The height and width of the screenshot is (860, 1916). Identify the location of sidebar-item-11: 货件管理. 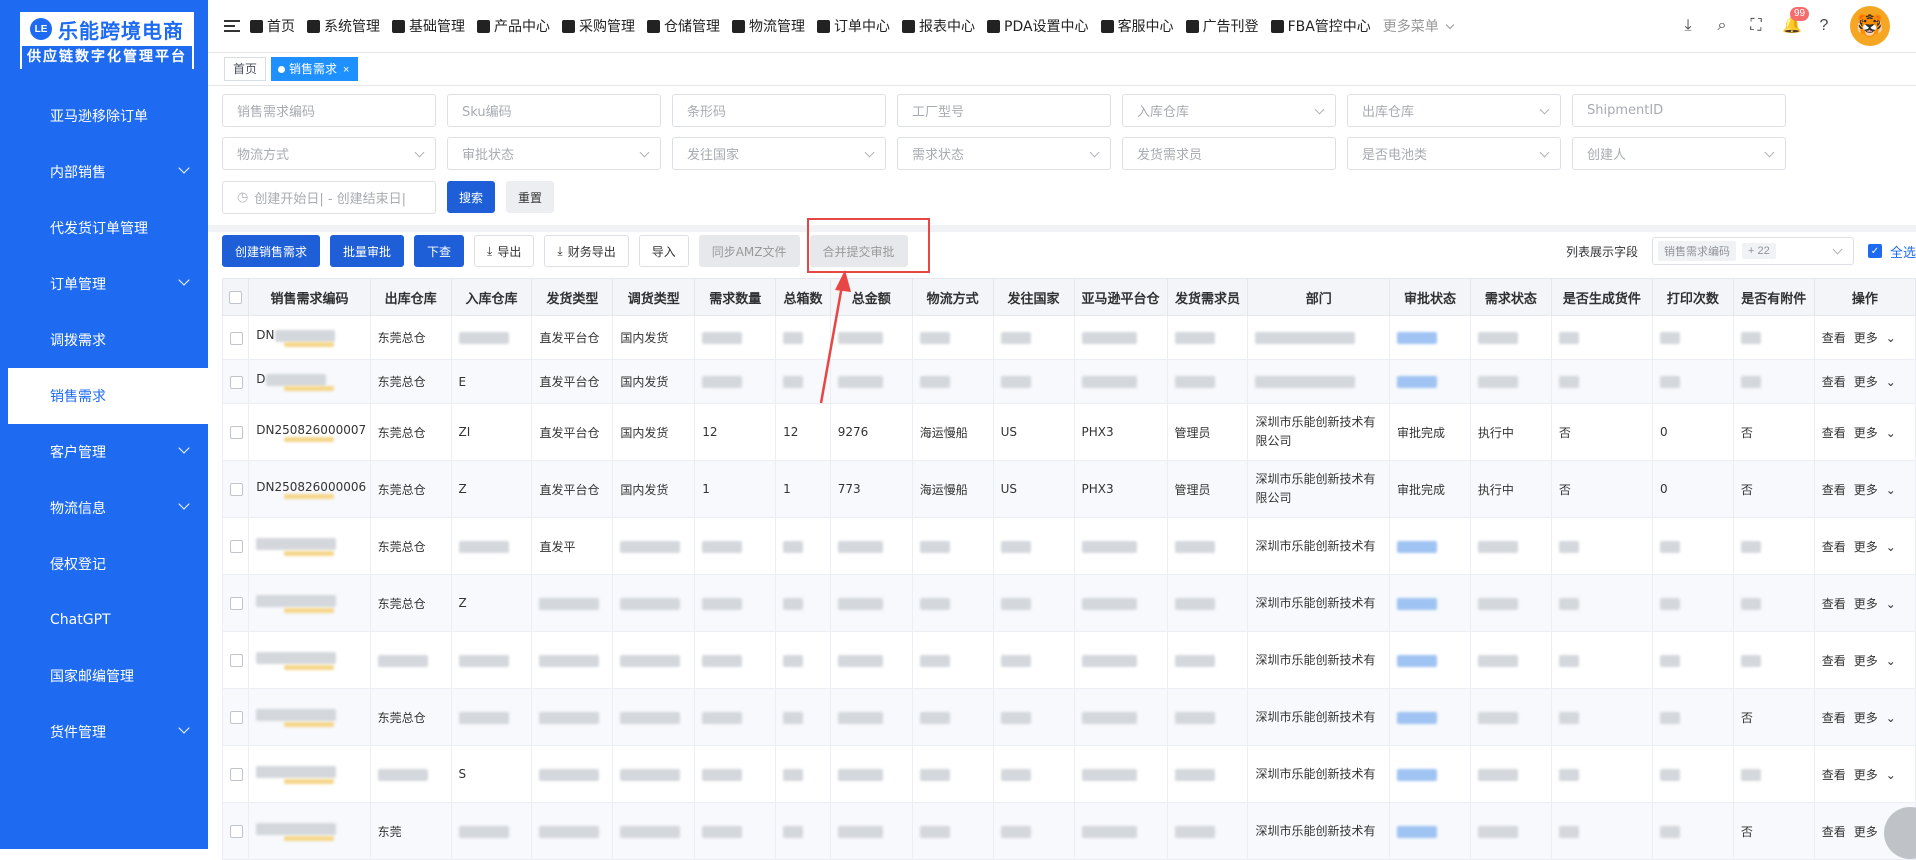
(108, 732).